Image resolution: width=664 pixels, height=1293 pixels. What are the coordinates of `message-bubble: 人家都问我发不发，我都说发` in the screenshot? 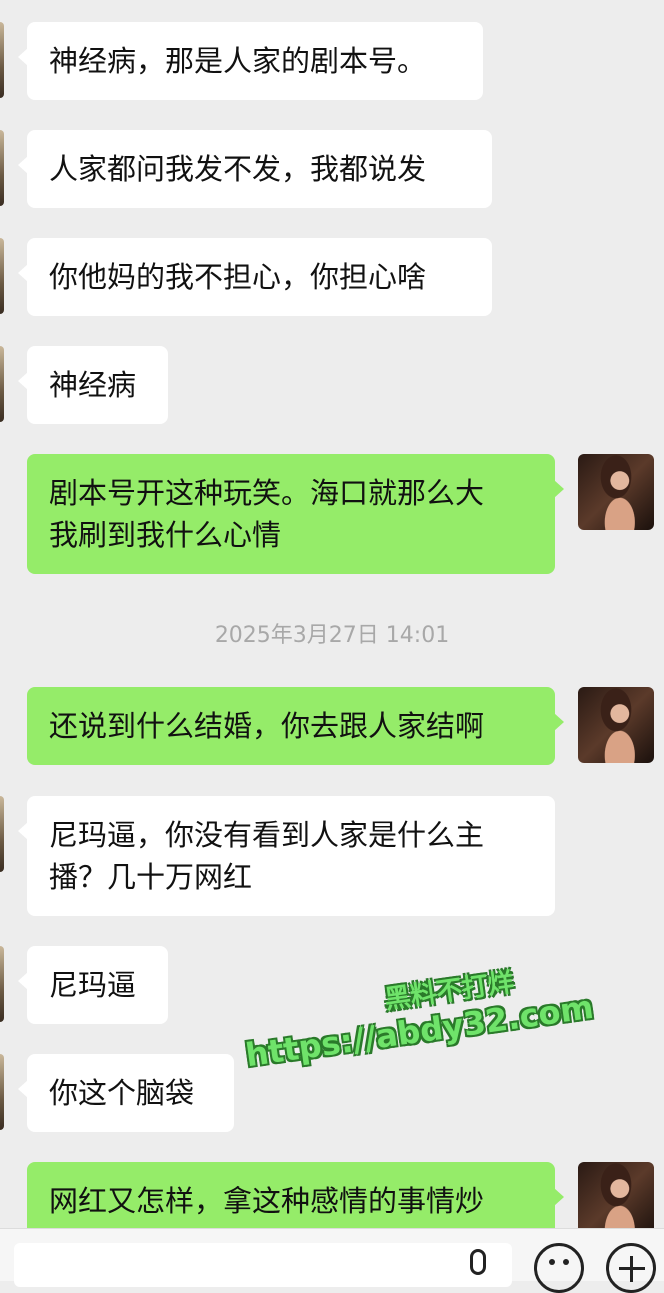 It's located at (255, 169).